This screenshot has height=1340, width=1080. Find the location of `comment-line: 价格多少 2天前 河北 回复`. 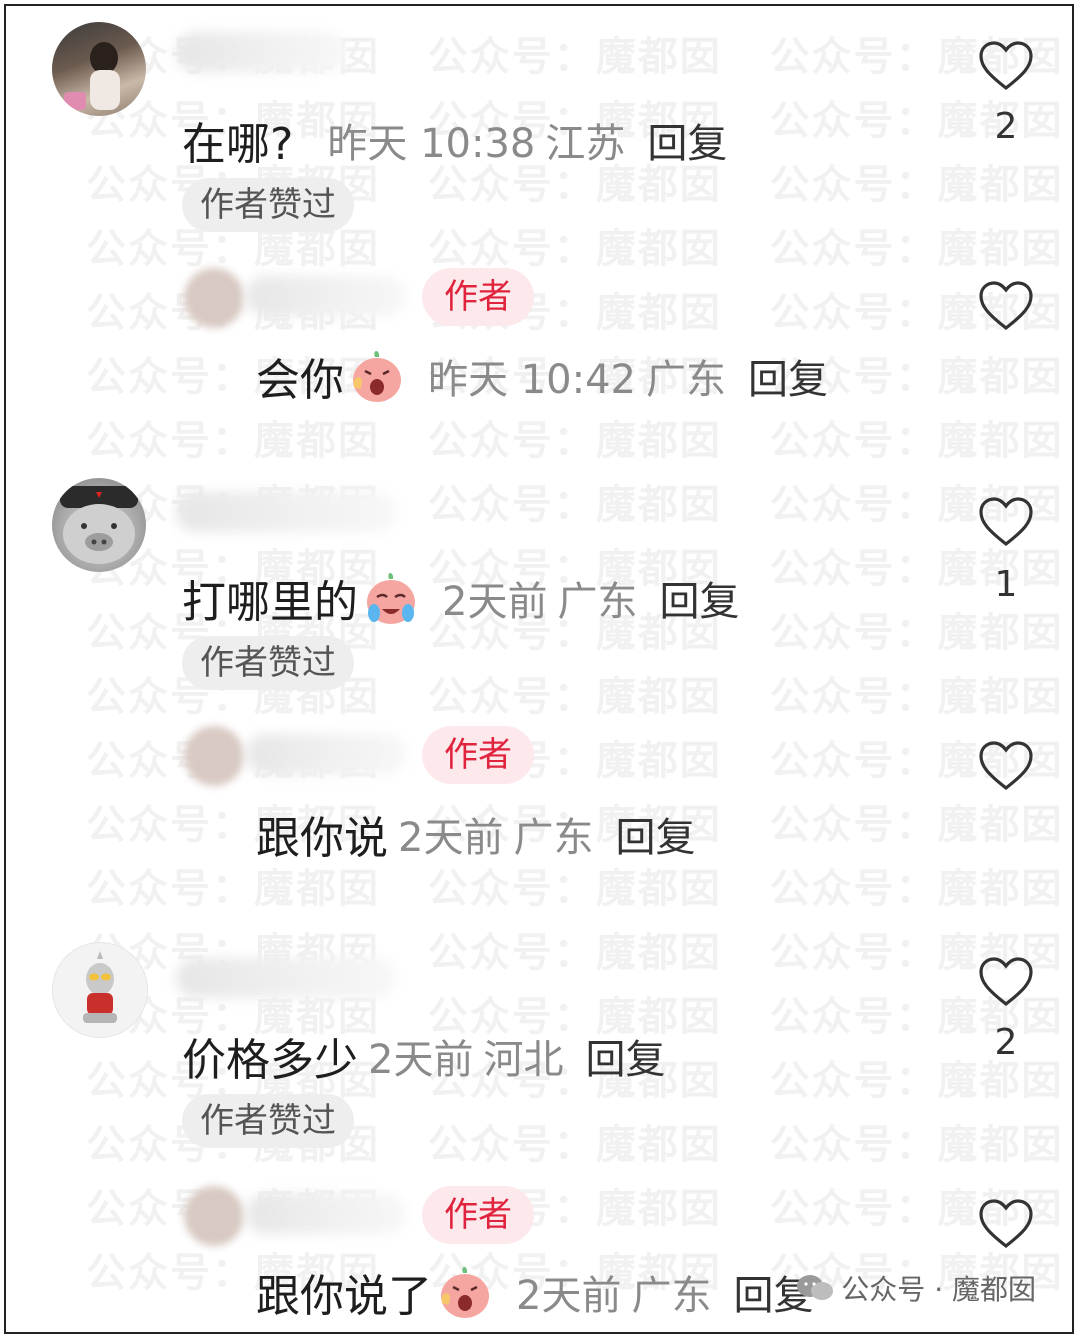

comment-line: 价格多少 2天前 河北 回复 is located at coordinates (423, 1056).